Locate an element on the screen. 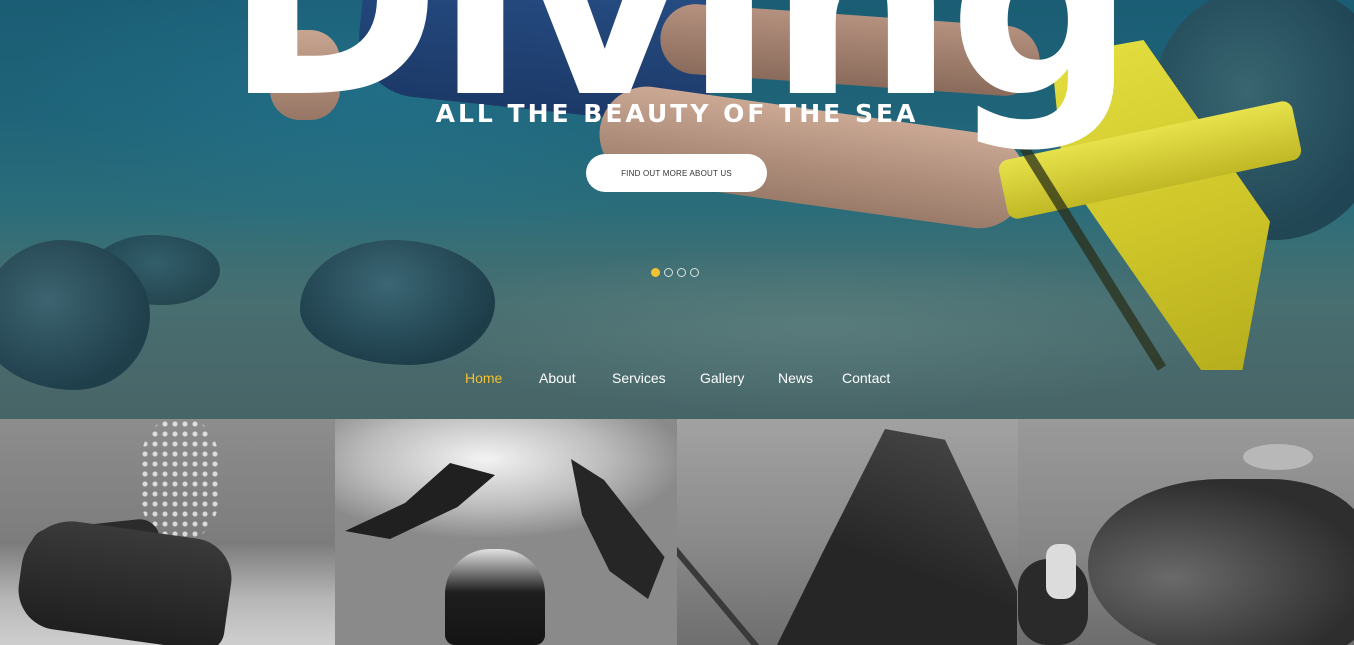 This screenshot has height=645, width=1354. gallery-tile-diver is located at coordinates (167, 532).